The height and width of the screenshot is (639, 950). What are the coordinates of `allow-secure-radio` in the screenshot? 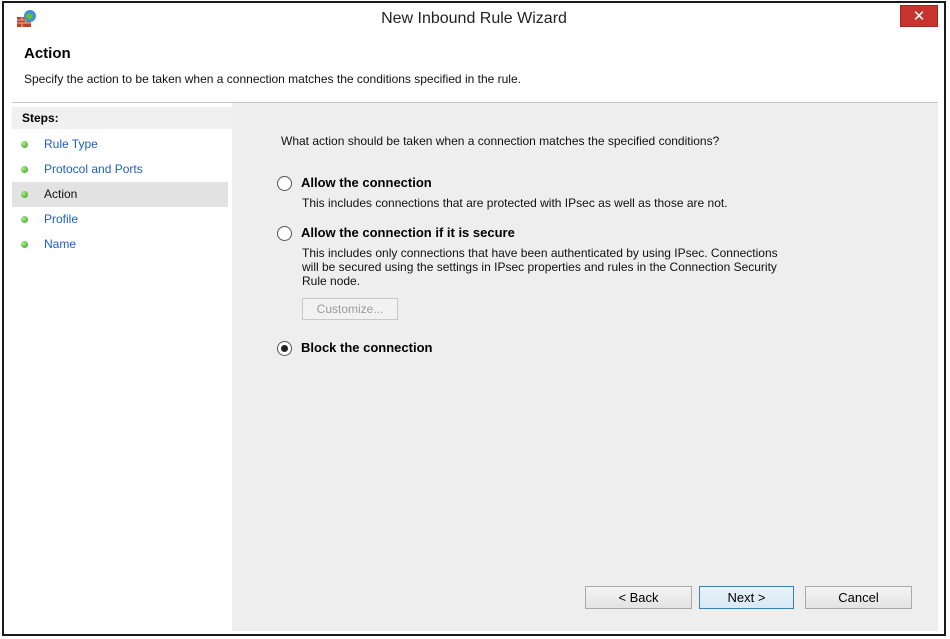 It's located at (284, 233).